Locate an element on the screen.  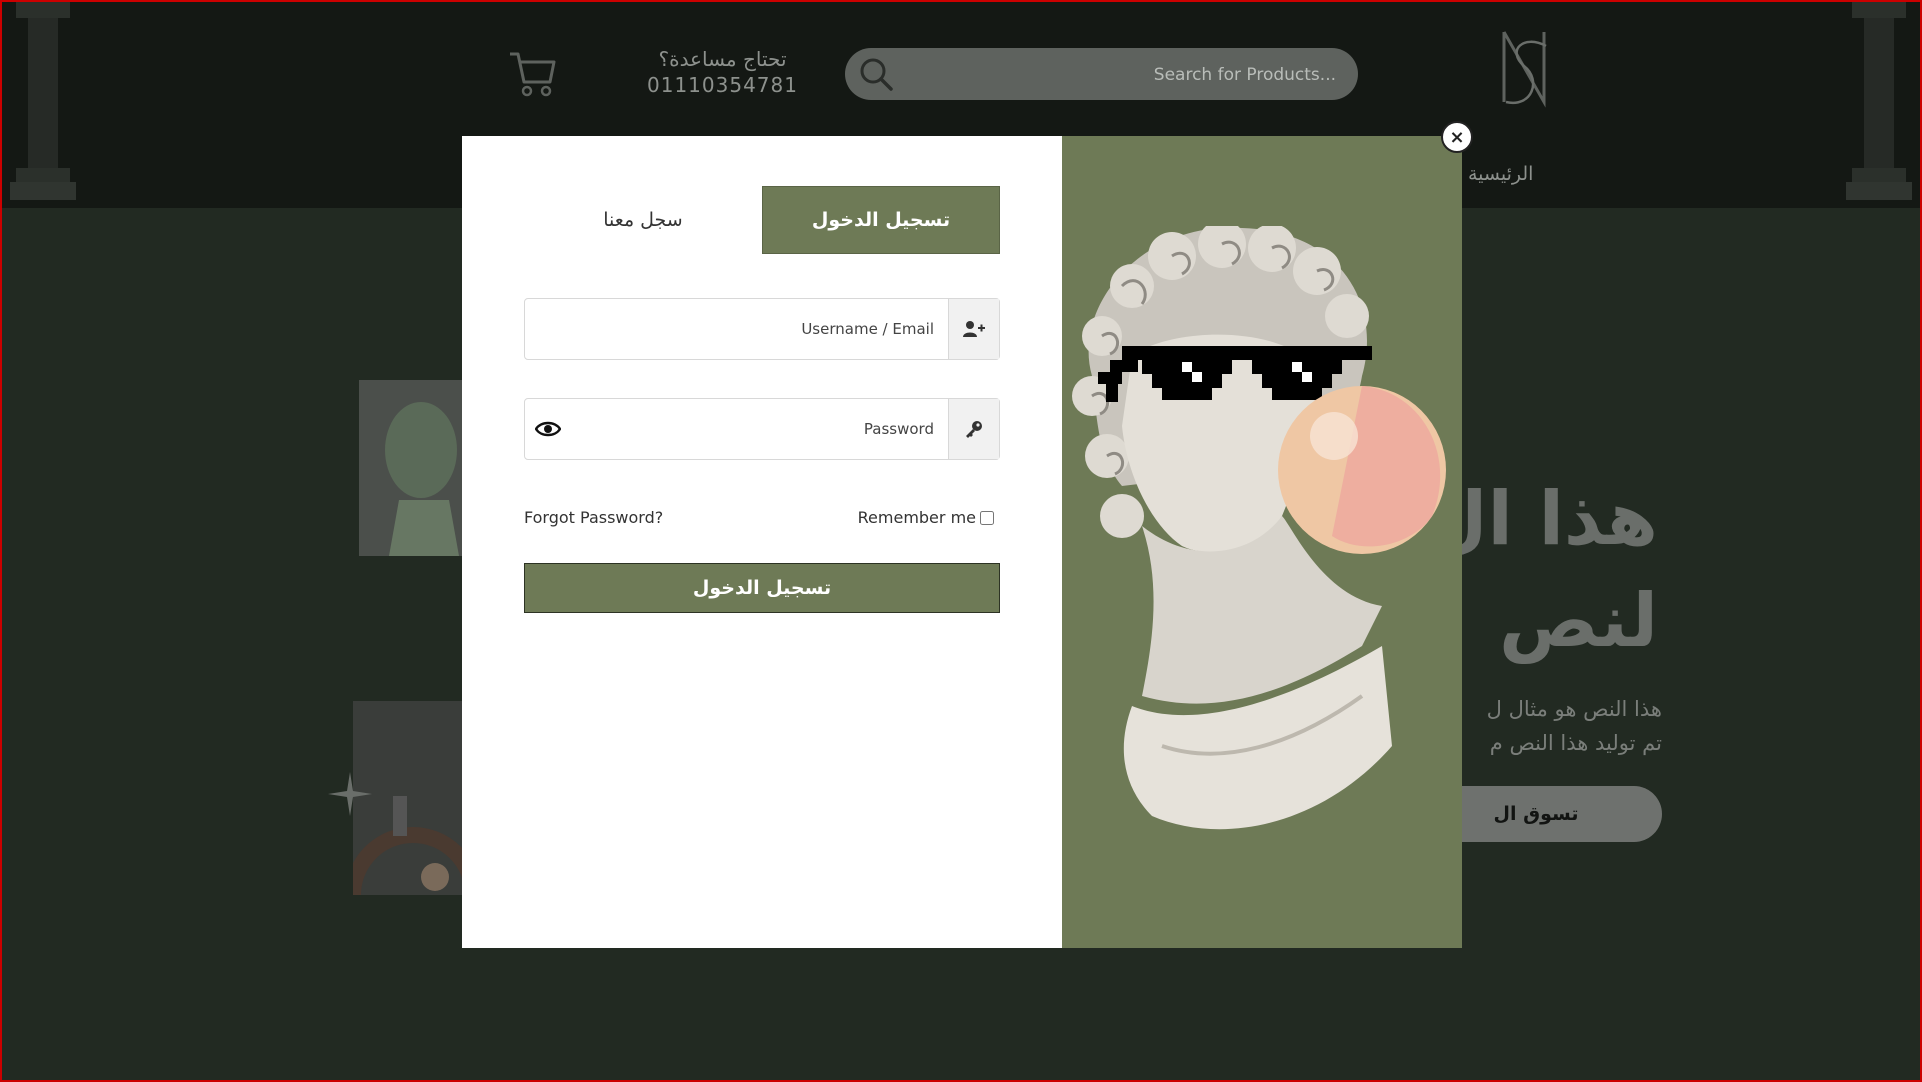
product-thumbnail is located at coordinates (419, 468).